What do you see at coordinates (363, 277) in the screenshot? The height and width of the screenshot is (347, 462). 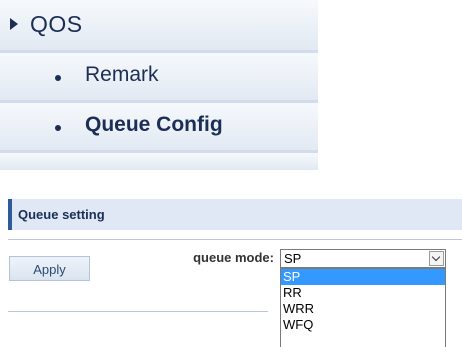 I see `option-sp: SP` at bounding box center [363, 277].